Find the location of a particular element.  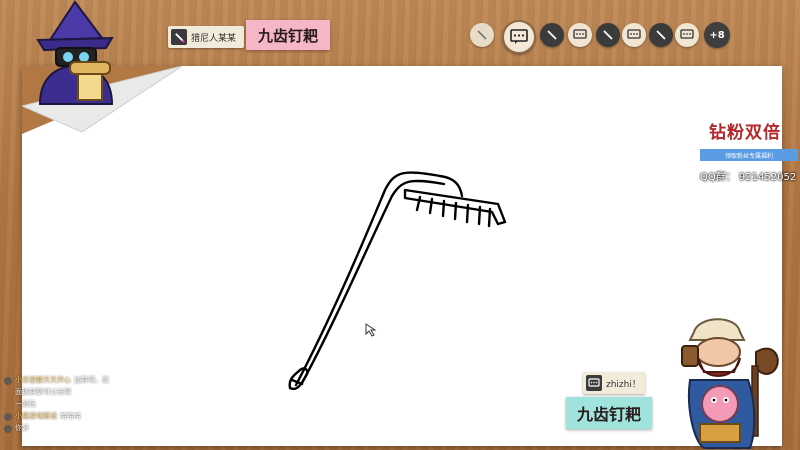

word-card-top: 九齿钉耙 is located at coordinates (288, 35).